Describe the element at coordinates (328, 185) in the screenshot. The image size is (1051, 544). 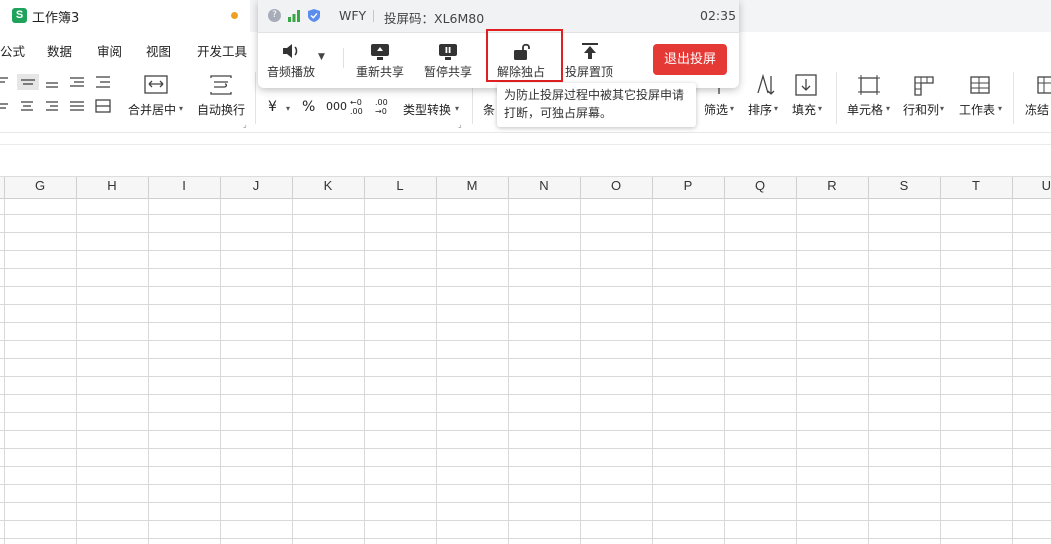
I see `column-header: K` at that location.